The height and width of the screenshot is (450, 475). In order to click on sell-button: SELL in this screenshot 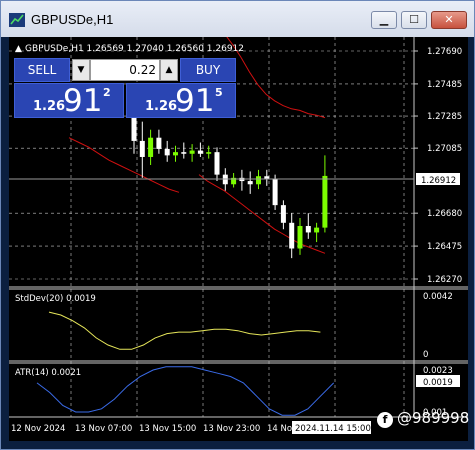, I will do `click(42, 70)`.